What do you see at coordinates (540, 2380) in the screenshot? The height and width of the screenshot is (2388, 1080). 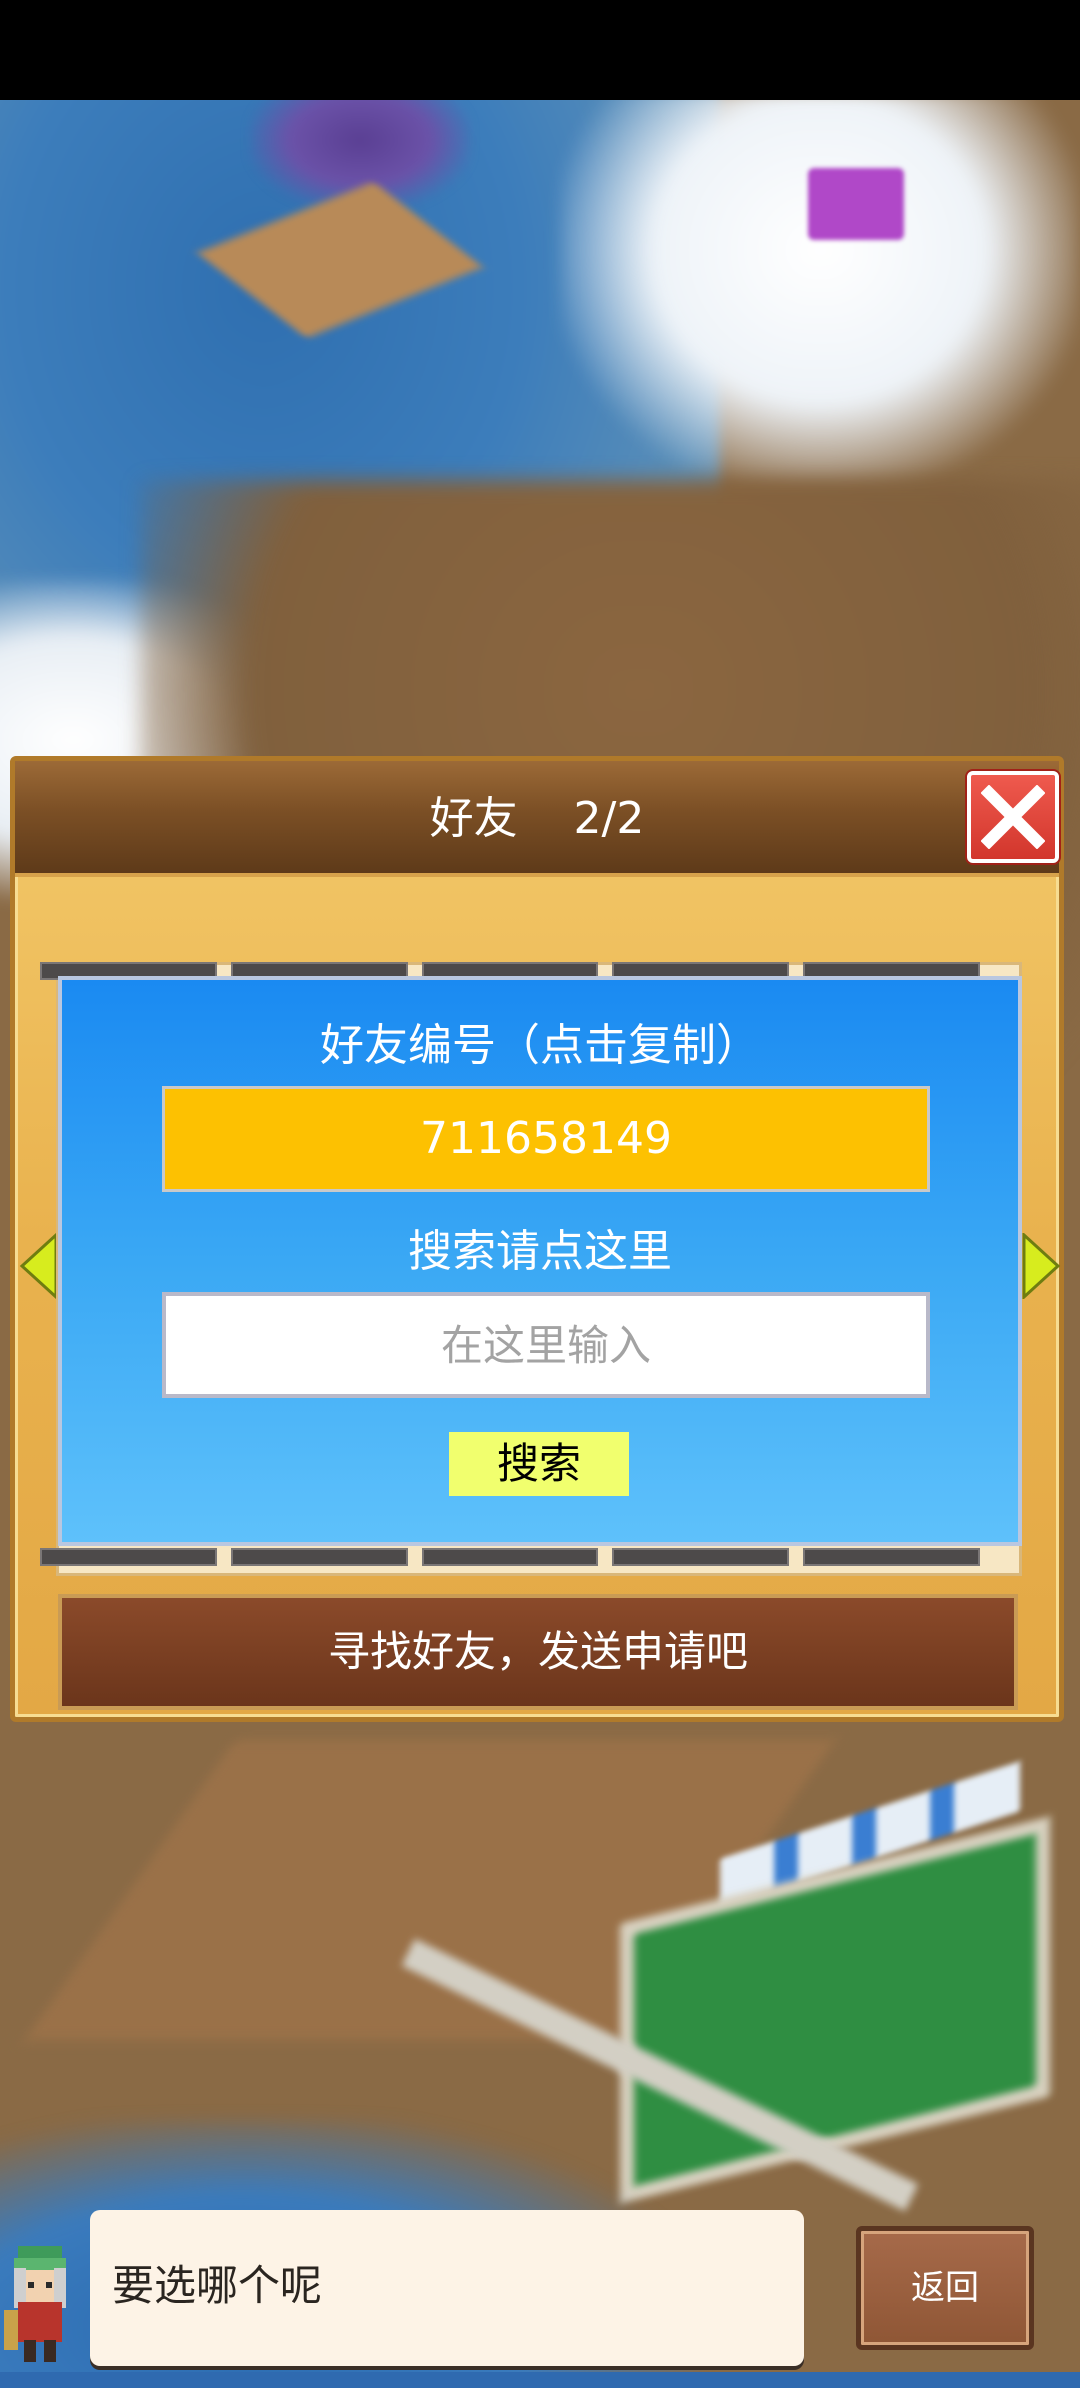 I see `bottom-strip` at bounding box center [540, 2380].